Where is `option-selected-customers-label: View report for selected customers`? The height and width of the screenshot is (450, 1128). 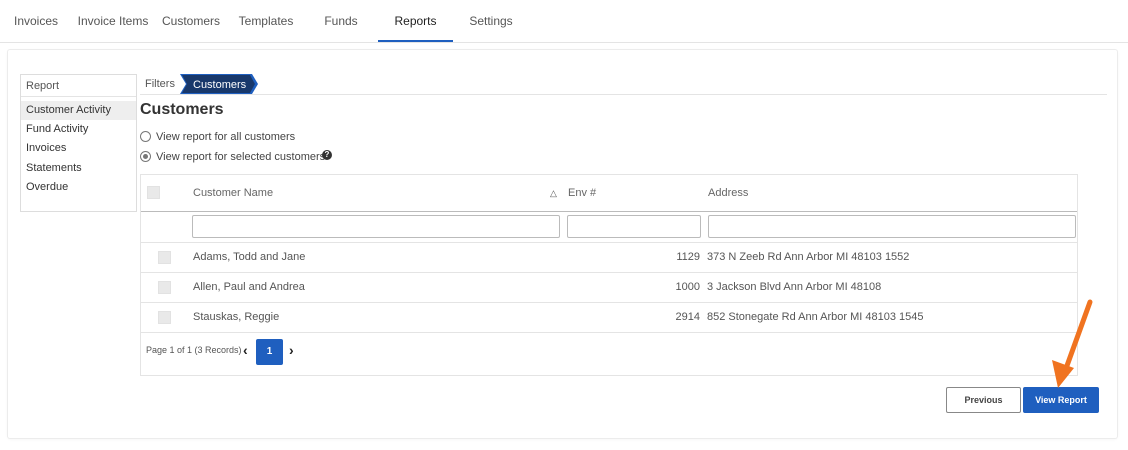 option-selected-customers-label: View report for selected customers is located at coordinates (241, 157).